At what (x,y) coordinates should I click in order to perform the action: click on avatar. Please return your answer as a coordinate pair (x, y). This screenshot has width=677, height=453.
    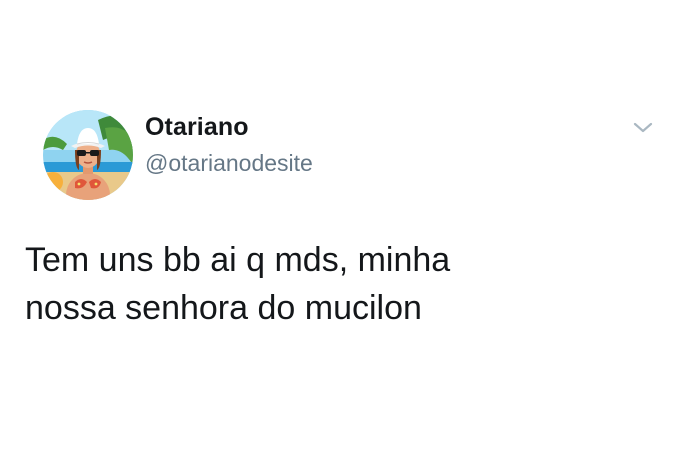
    Looking at the image, I should click on (88, 155).